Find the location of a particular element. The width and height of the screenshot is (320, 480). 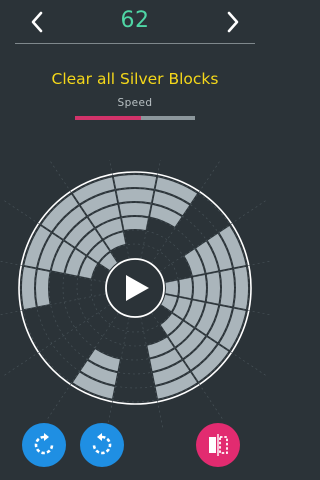

speed-label: Speed is located at coordinates (135, 103).